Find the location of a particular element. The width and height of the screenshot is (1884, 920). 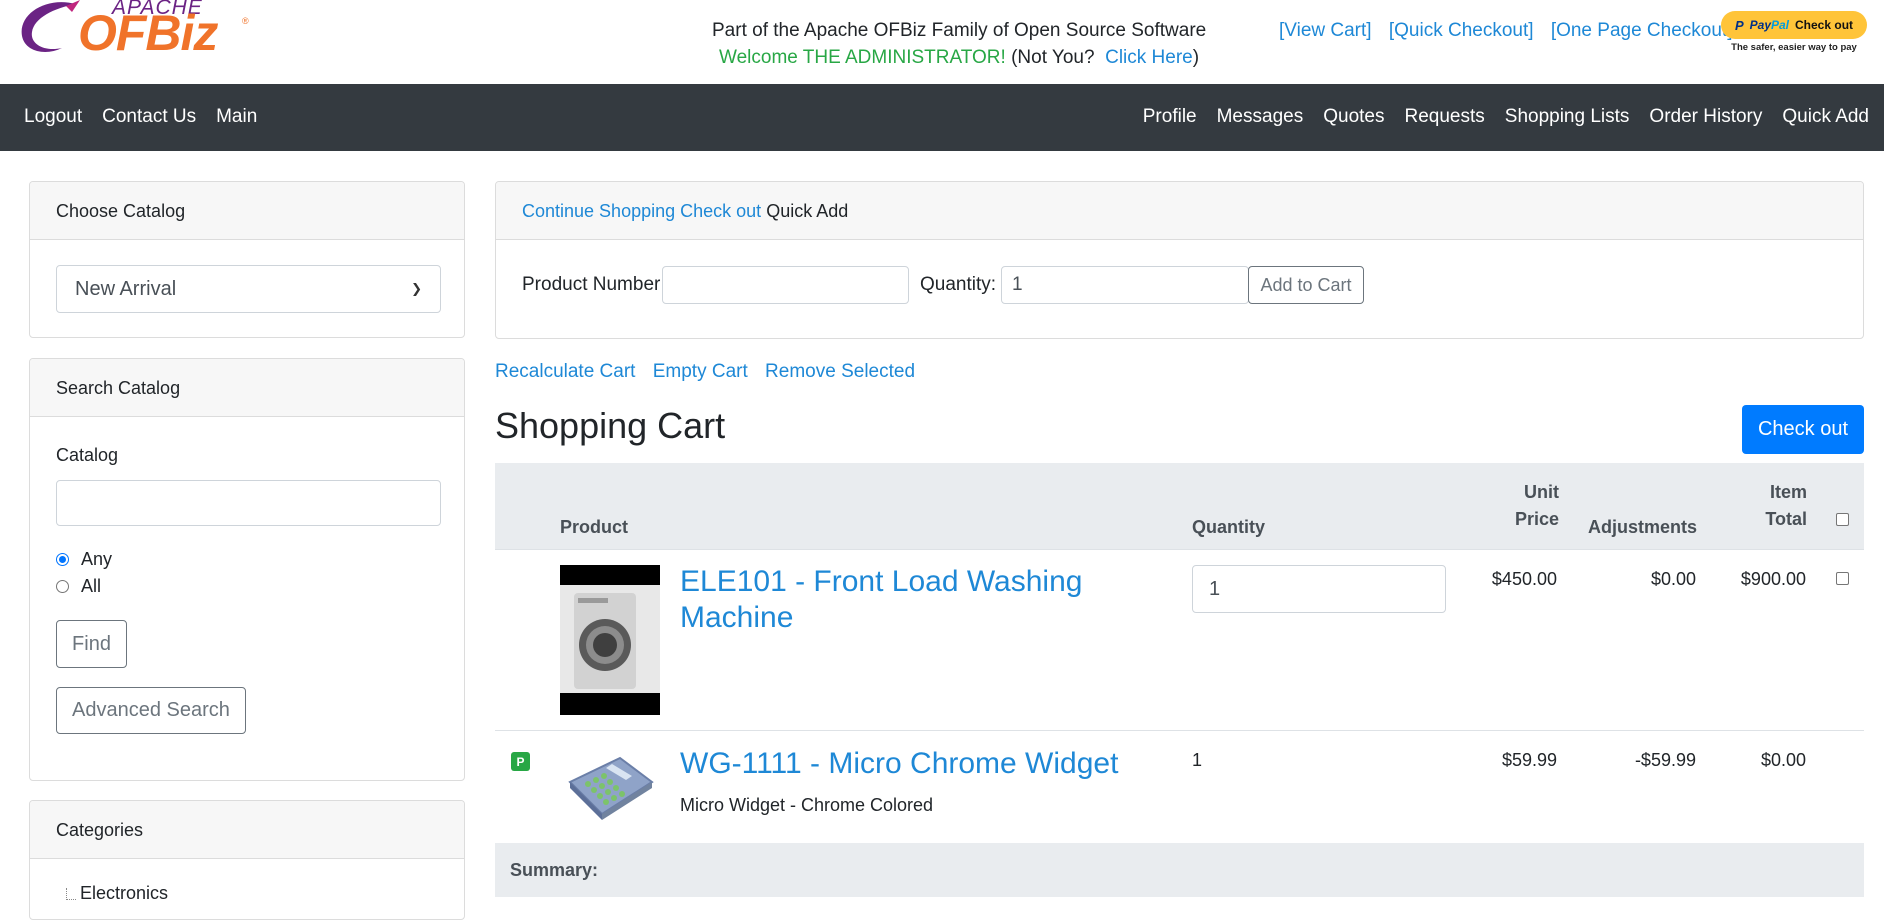

row2-item-total: $0.00 is located at coordinates (1783, 760).